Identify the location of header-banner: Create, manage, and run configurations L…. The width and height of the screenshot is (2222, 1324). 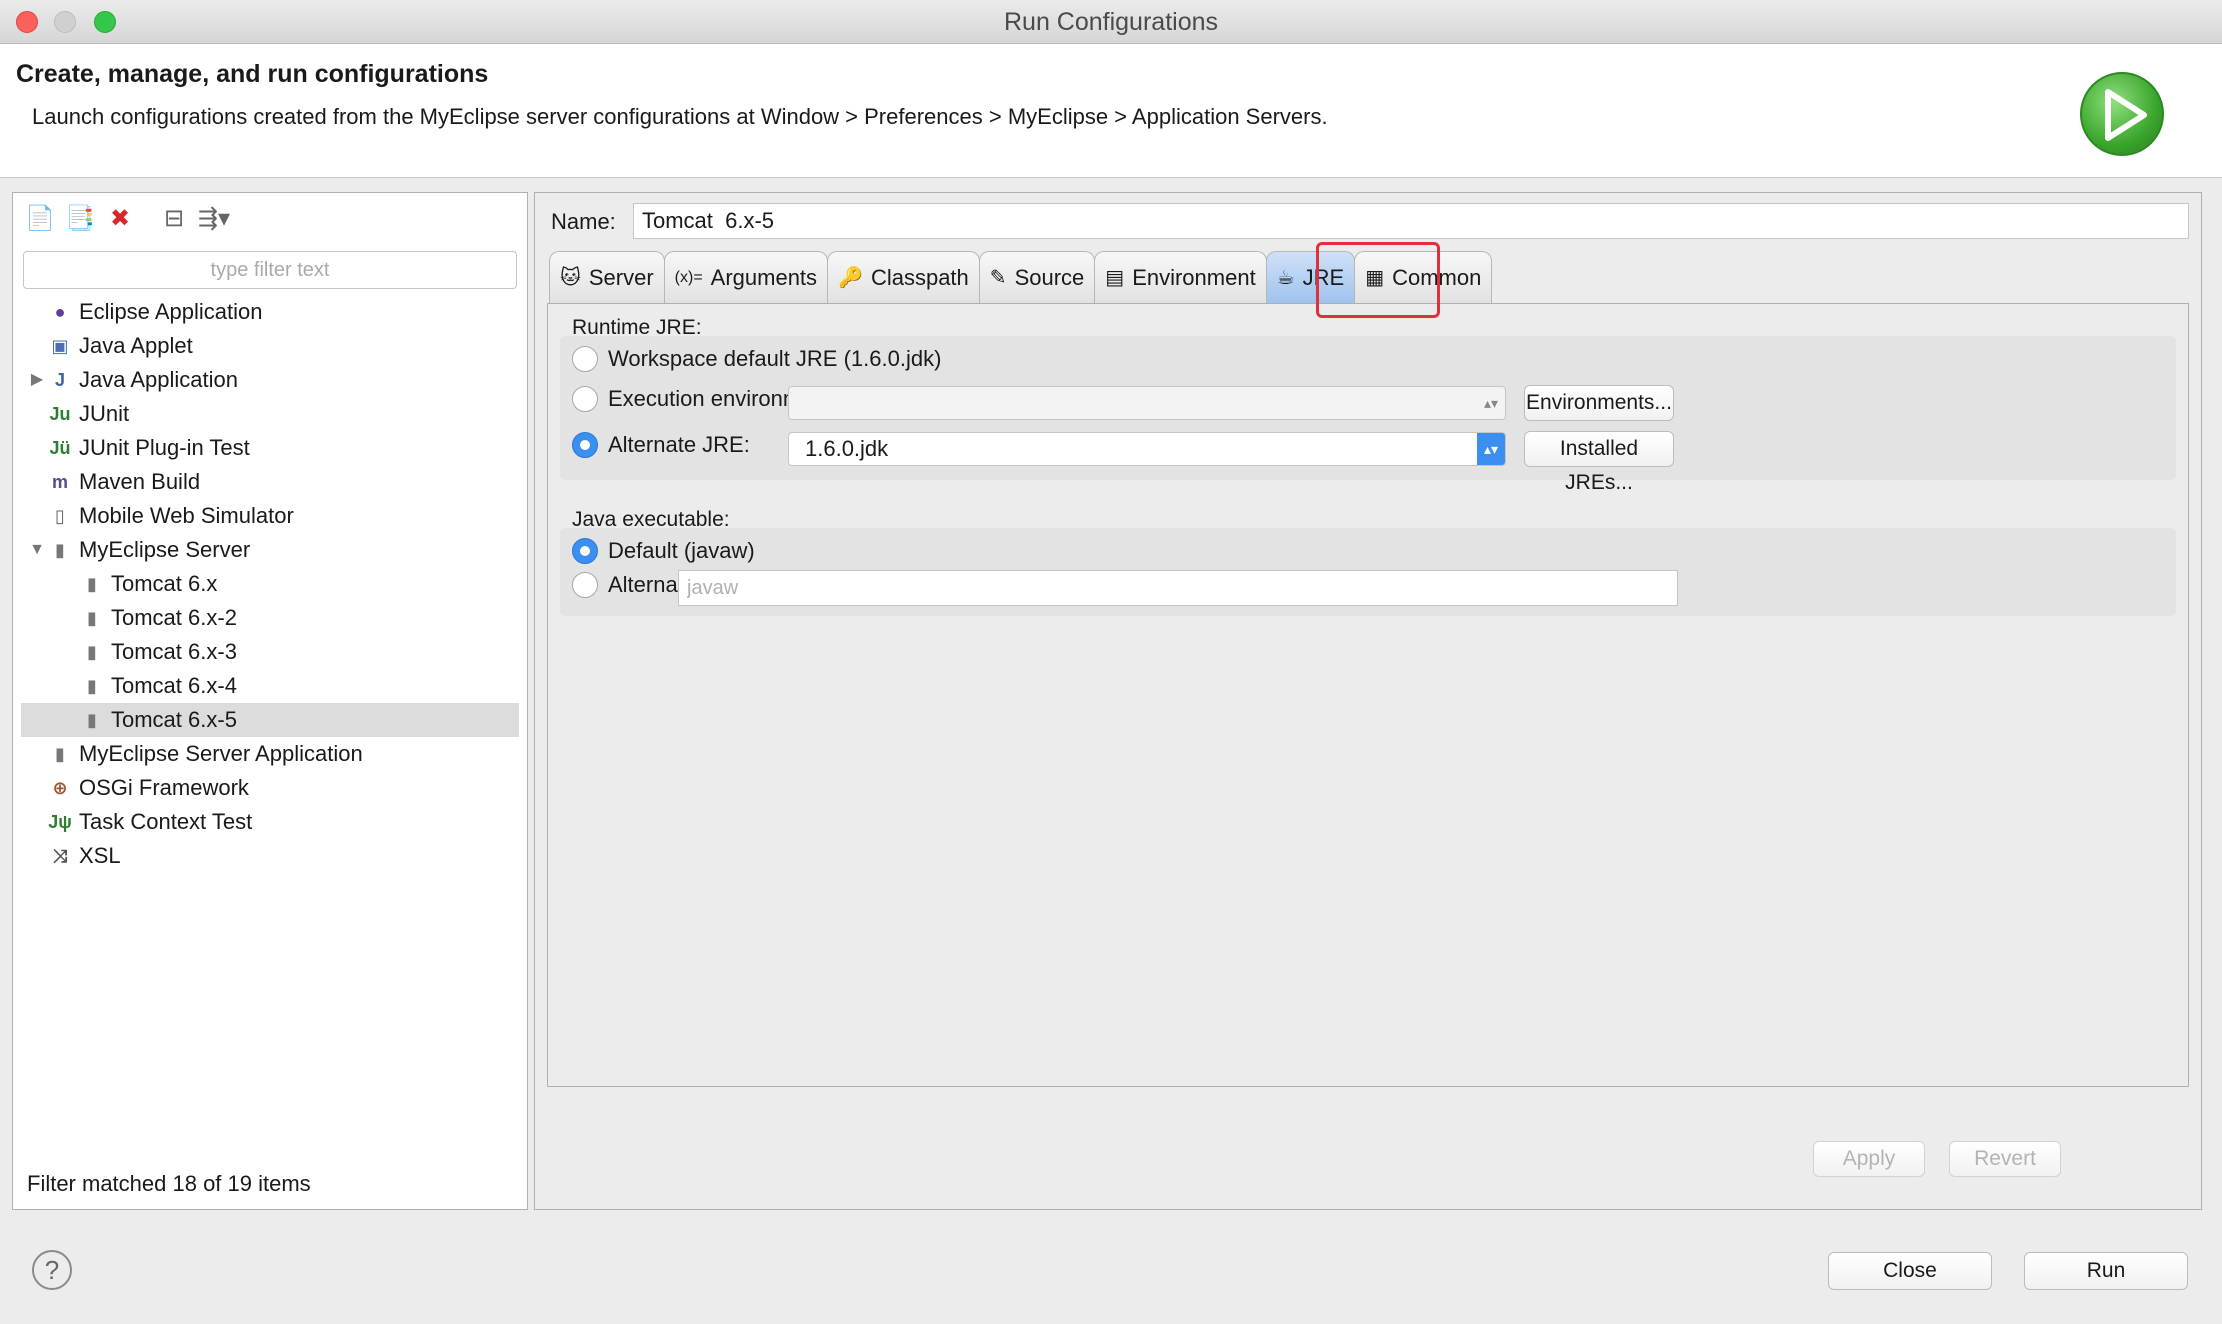
(1111, 111).